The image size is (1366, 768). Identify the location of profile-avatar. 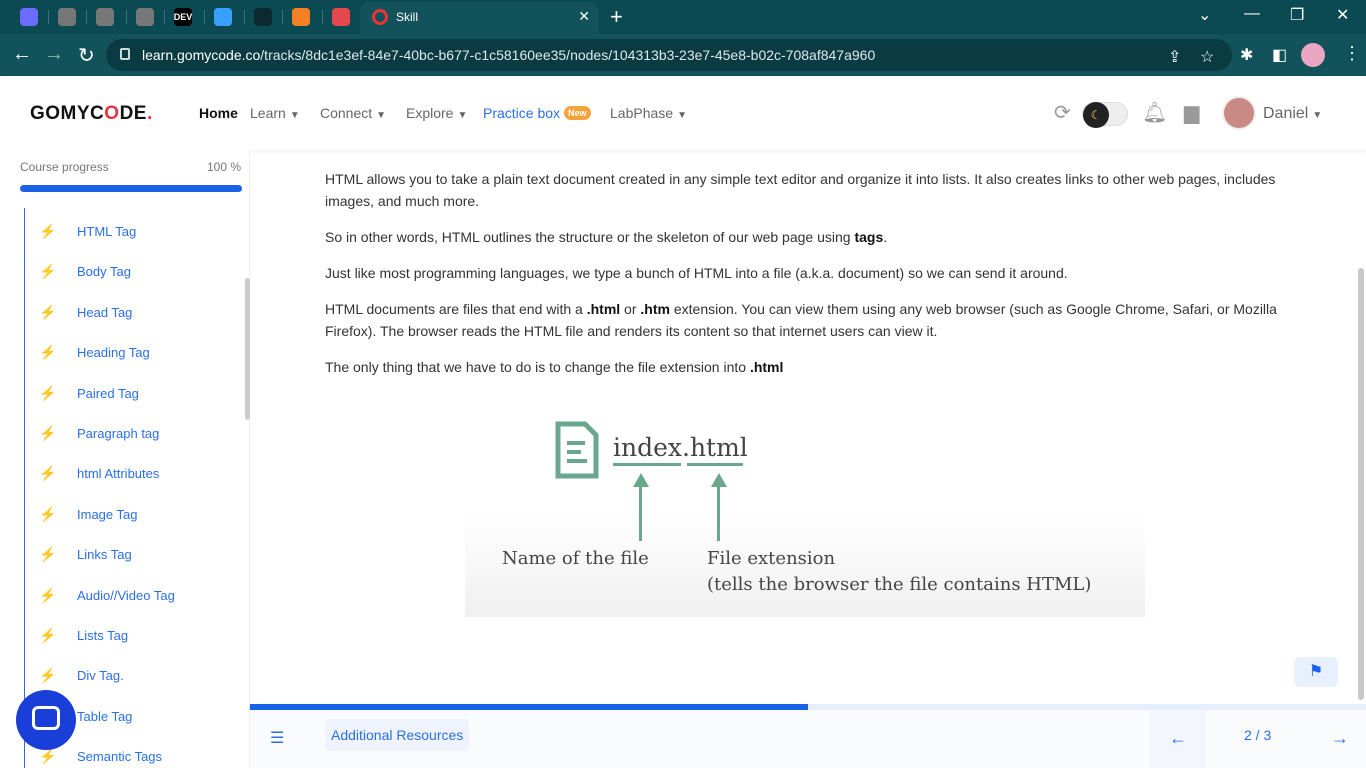
(1313, 55).